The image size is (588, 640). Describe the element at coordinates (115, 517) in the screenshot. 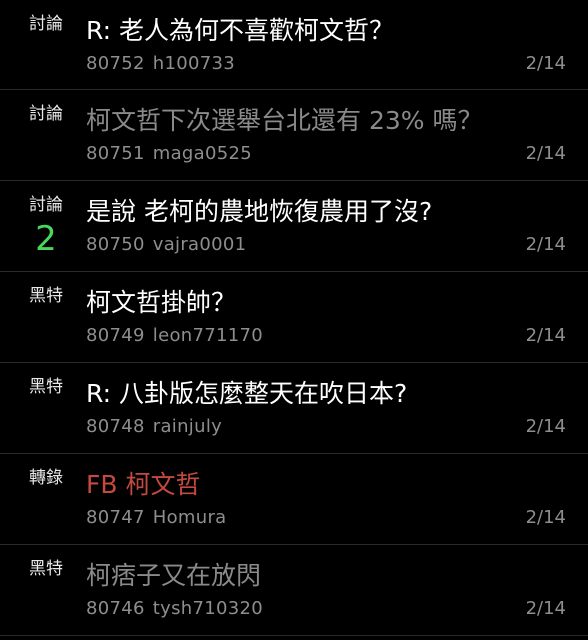

I see `post-id: 80747` at that location.